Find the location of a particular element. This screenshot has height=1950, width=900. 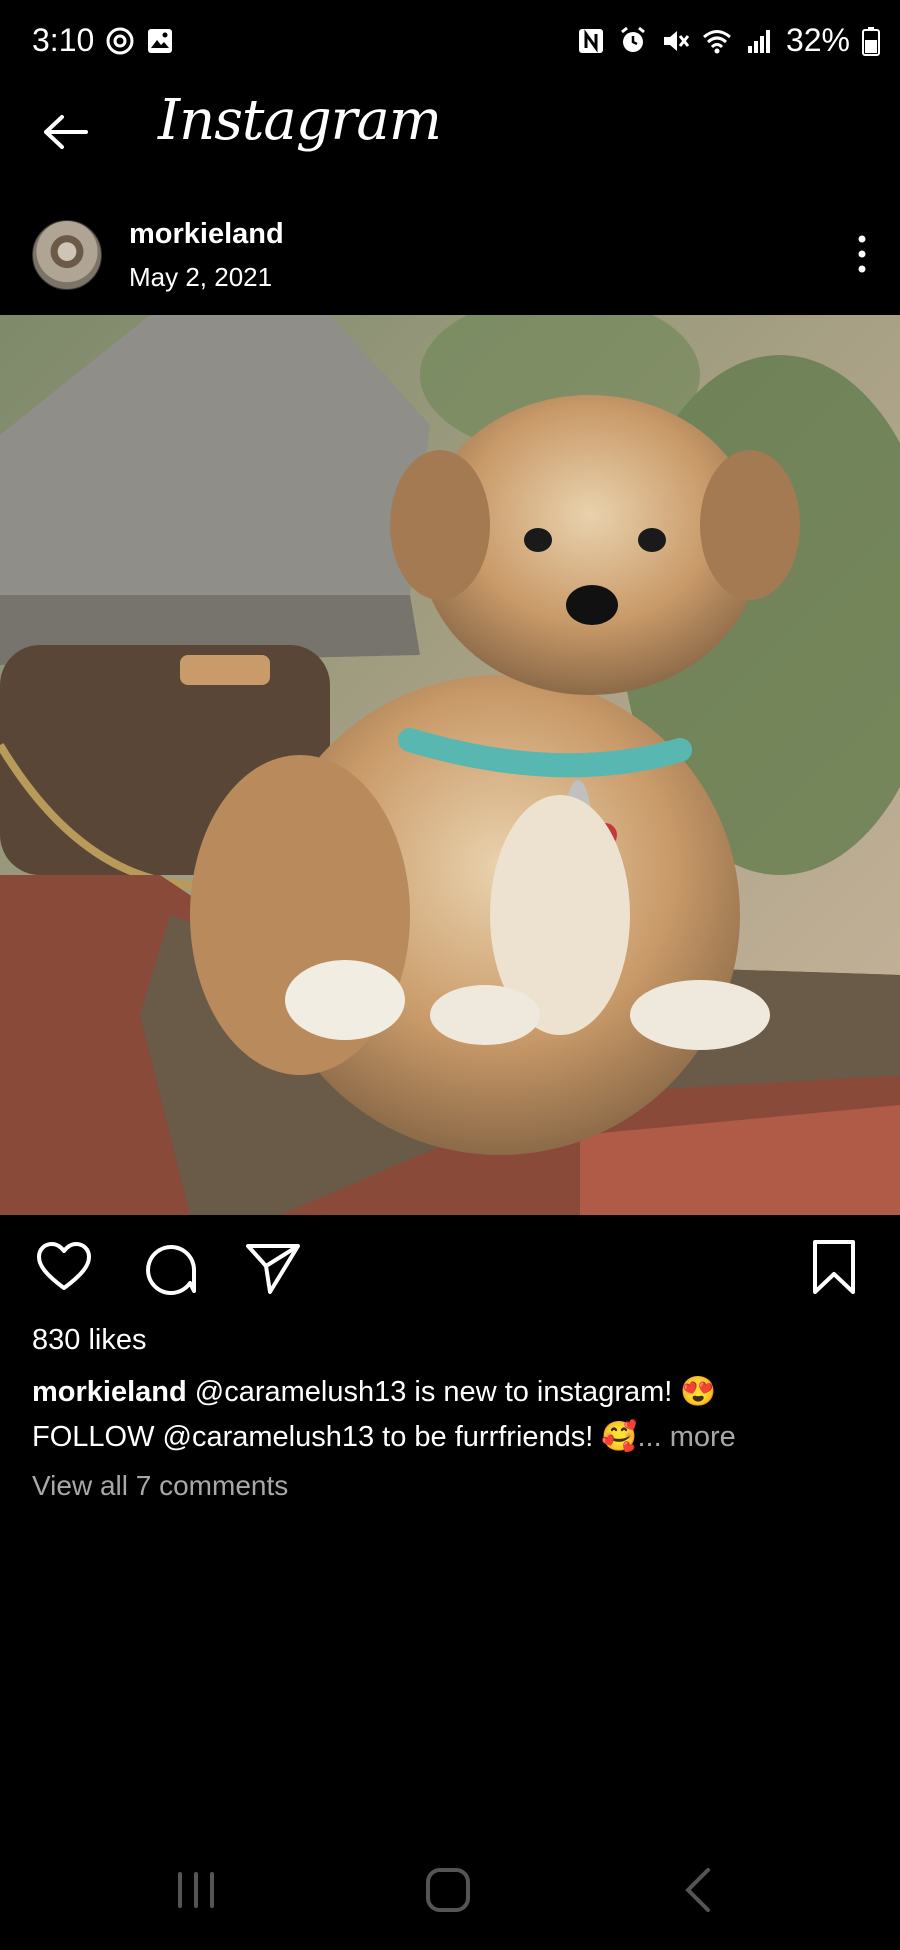

caption-more-link: ... more is located at coordinates (687, 1437).